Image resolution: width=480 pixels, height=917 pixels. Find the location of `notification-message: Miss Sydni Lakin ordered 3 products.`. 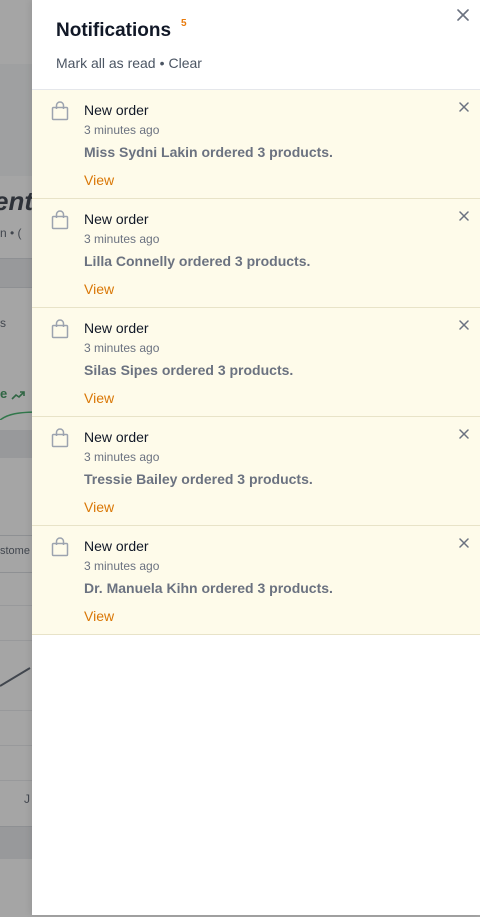

notification-message: Miss Sydni Lakin ordered 3 products. is located at coordinates (208, 152).